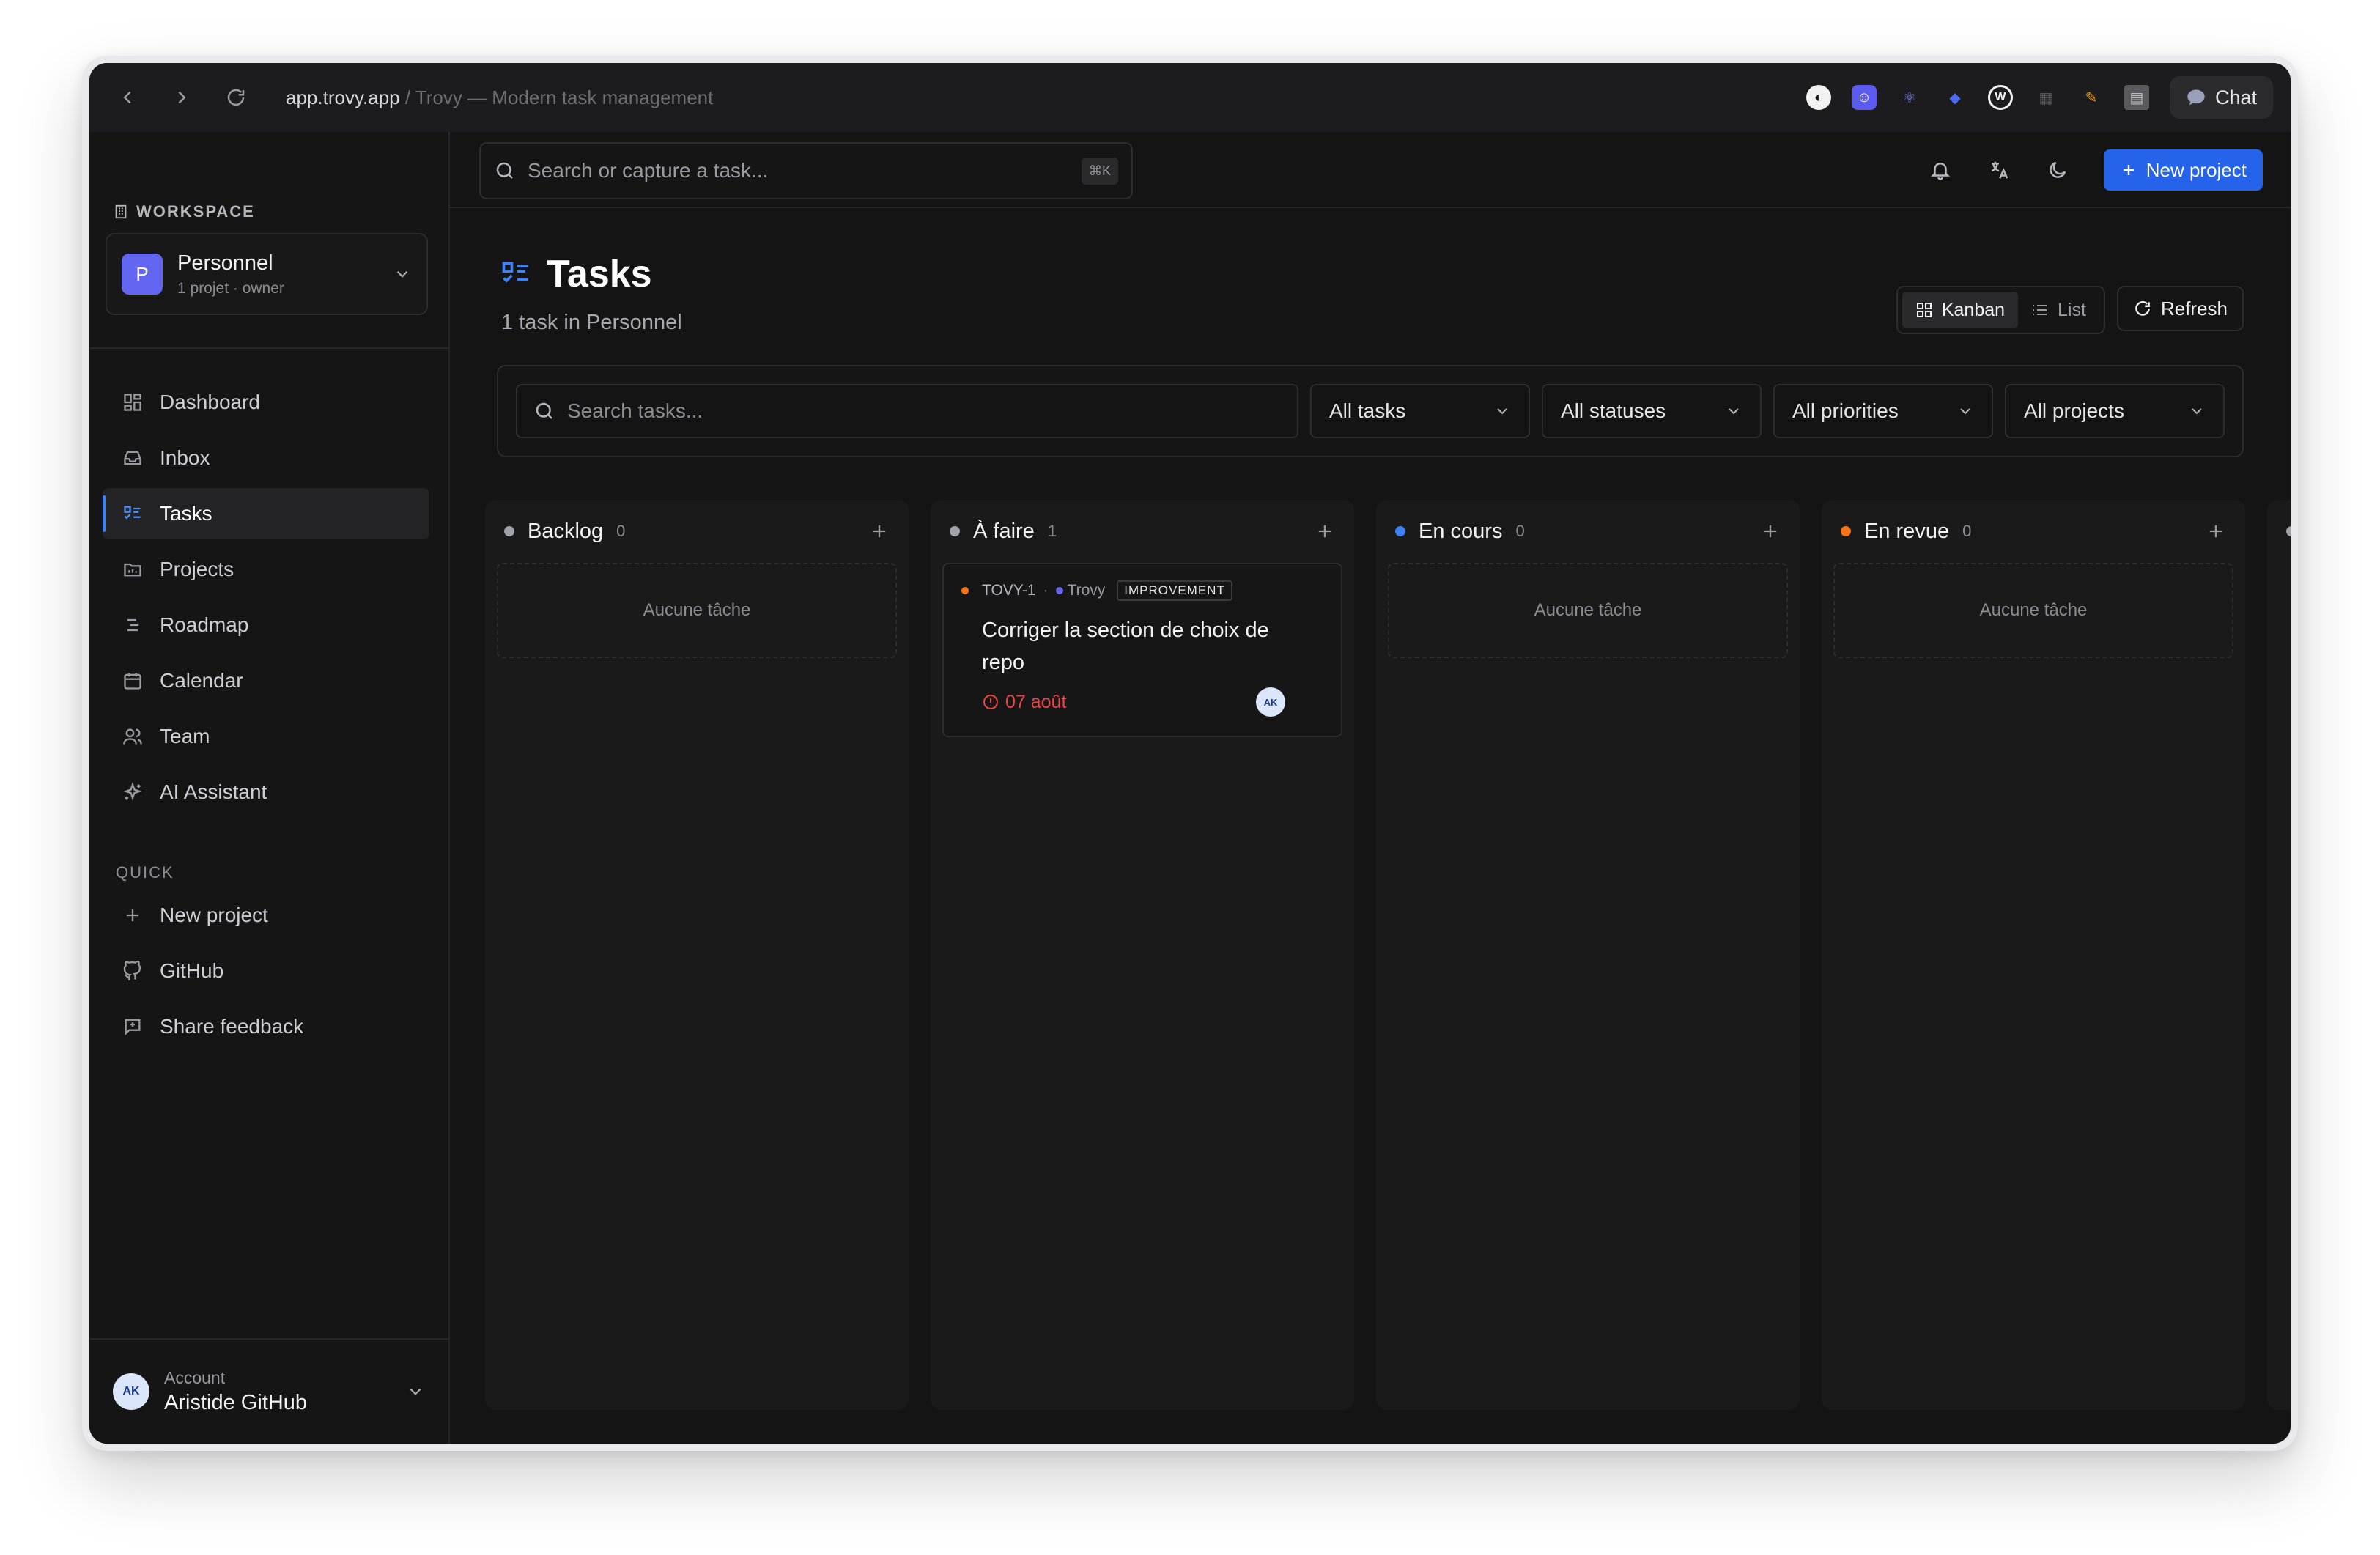  Describe the element at coordinates (230, 274) in the screenshot. I see `workspace-info: Personnel 1 projet · owner` at that location.